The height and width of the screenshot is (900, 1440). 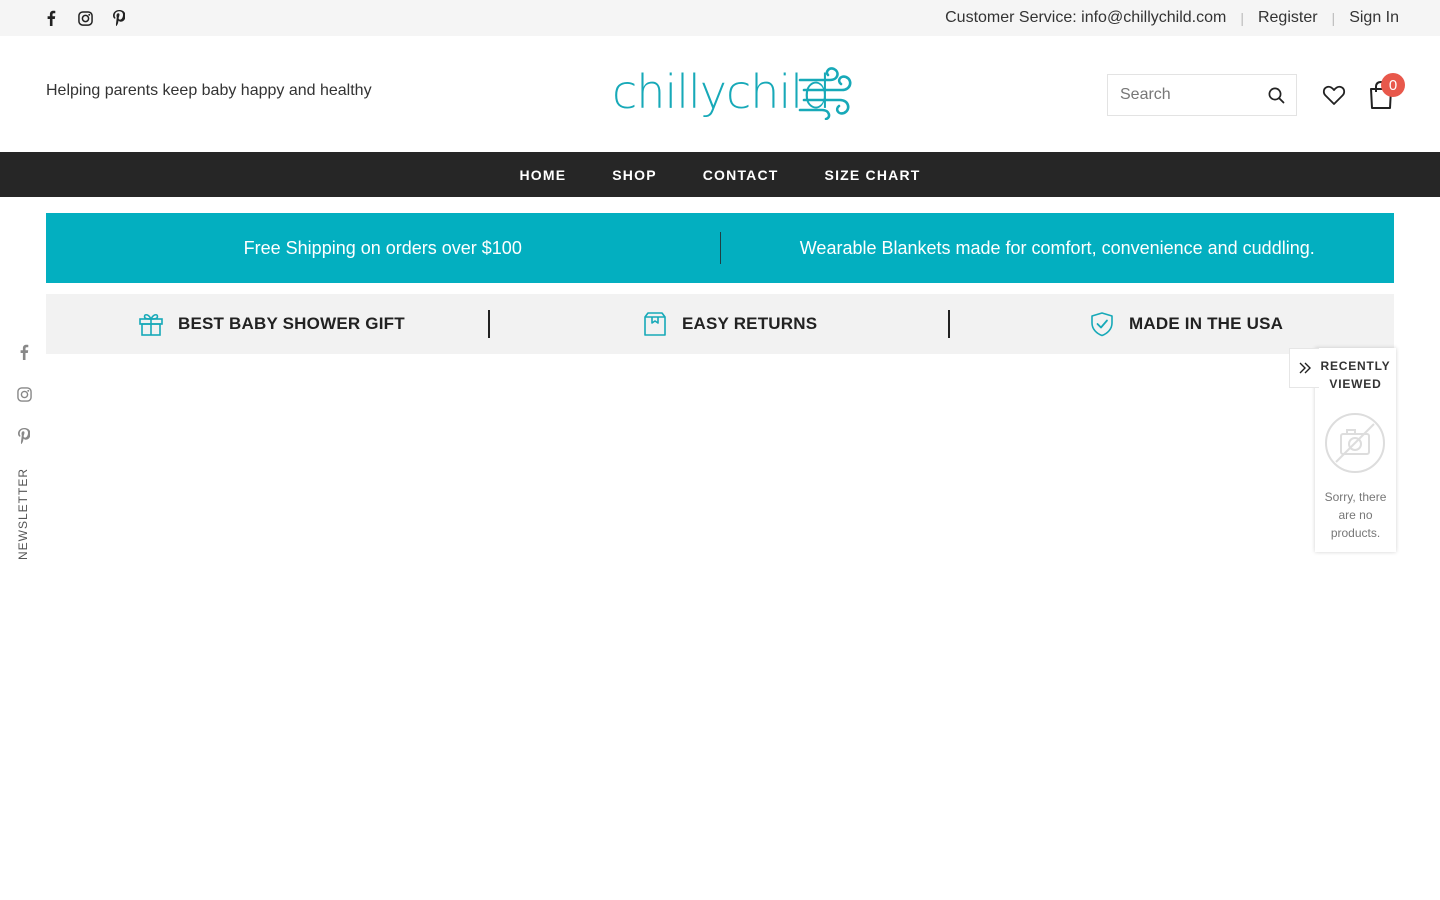 What do you see at coordinates (873, 175) in the screenshot?
I see `nav-item-size-chart: SIZE CHART` at bounding box center [873, 175].